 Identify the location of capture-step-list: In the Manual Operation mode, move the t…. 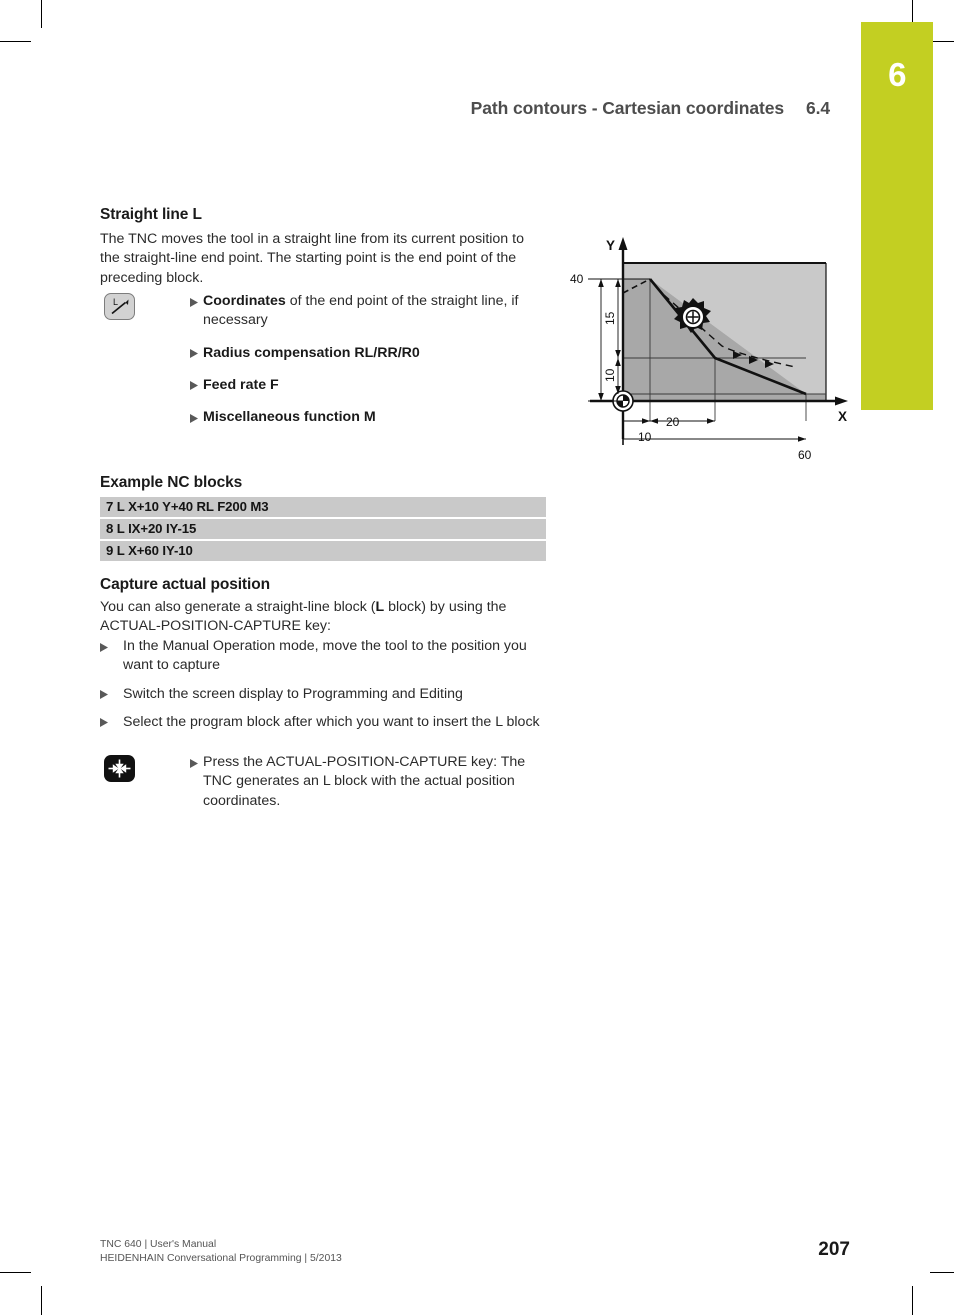
(323, 684).